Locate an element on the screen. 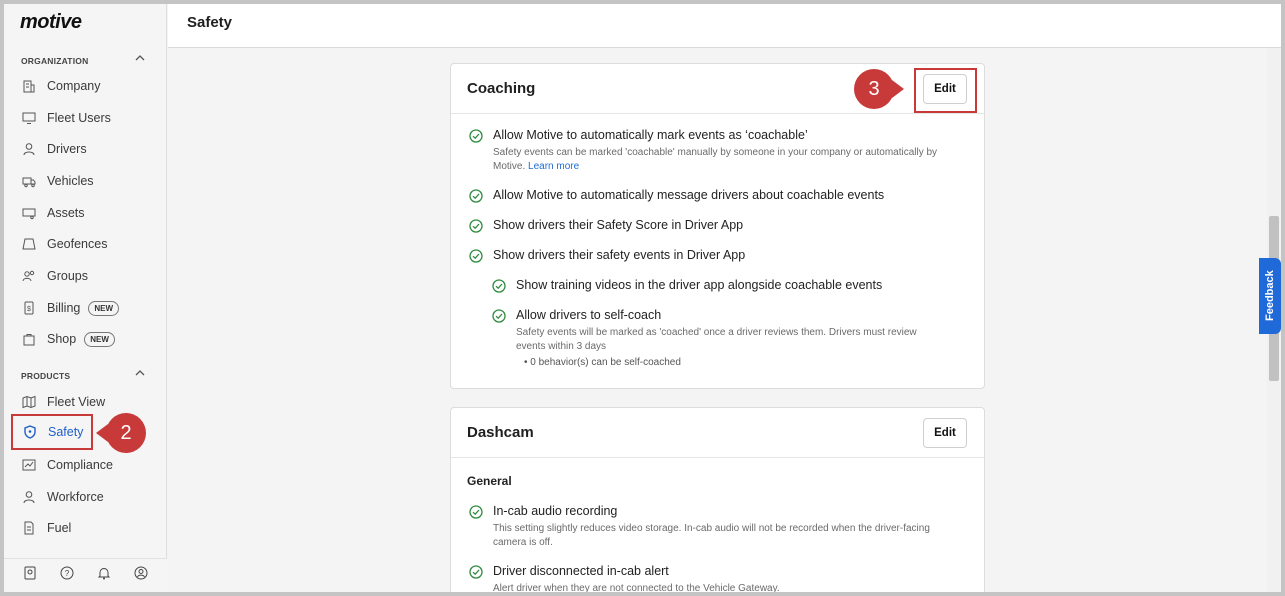  step-2-callout: 2 is located at coordinates (121, 433).